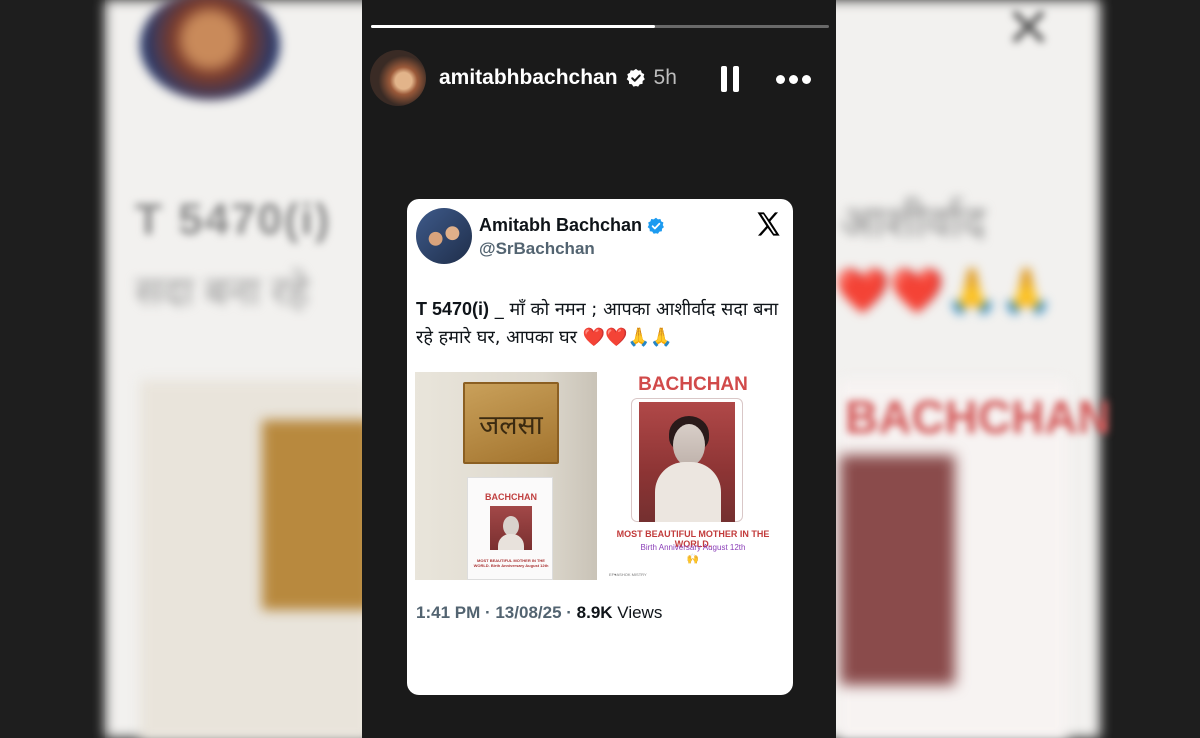  What do you see at coordinates (1028, 29) in the screenshot?
I see `bg-x-logo: ✕` at bounding box center [1028, 29].